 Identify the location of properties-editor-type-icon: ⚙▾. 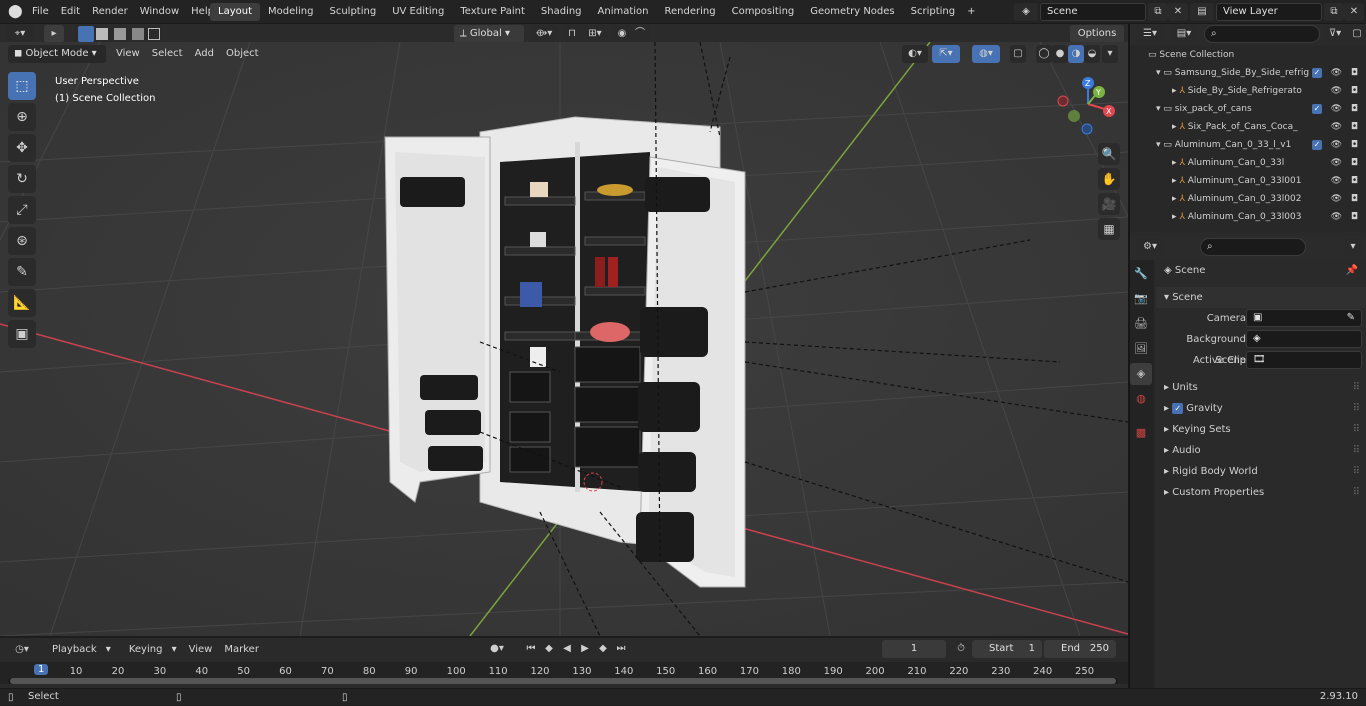
(1150, 247).